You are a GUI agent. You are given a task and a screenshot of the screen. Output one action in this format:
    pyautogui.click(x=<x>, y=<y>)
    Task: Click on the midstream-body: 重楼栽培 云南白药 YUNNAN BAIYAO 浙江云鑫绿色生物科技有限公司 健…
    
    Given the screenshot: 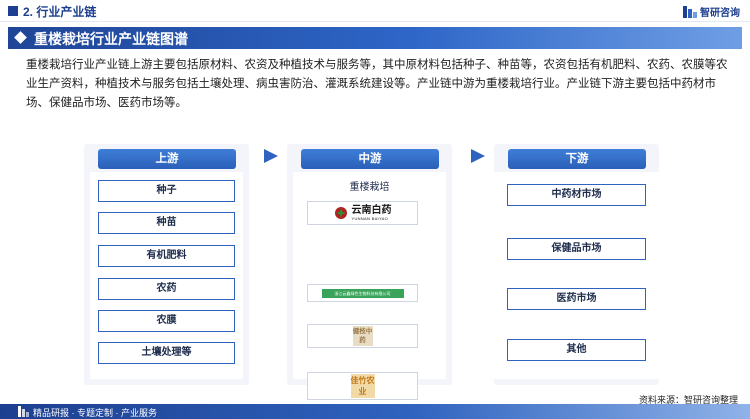 What is the action you would take?
    pyautogui.click(x=369, y=286)
    